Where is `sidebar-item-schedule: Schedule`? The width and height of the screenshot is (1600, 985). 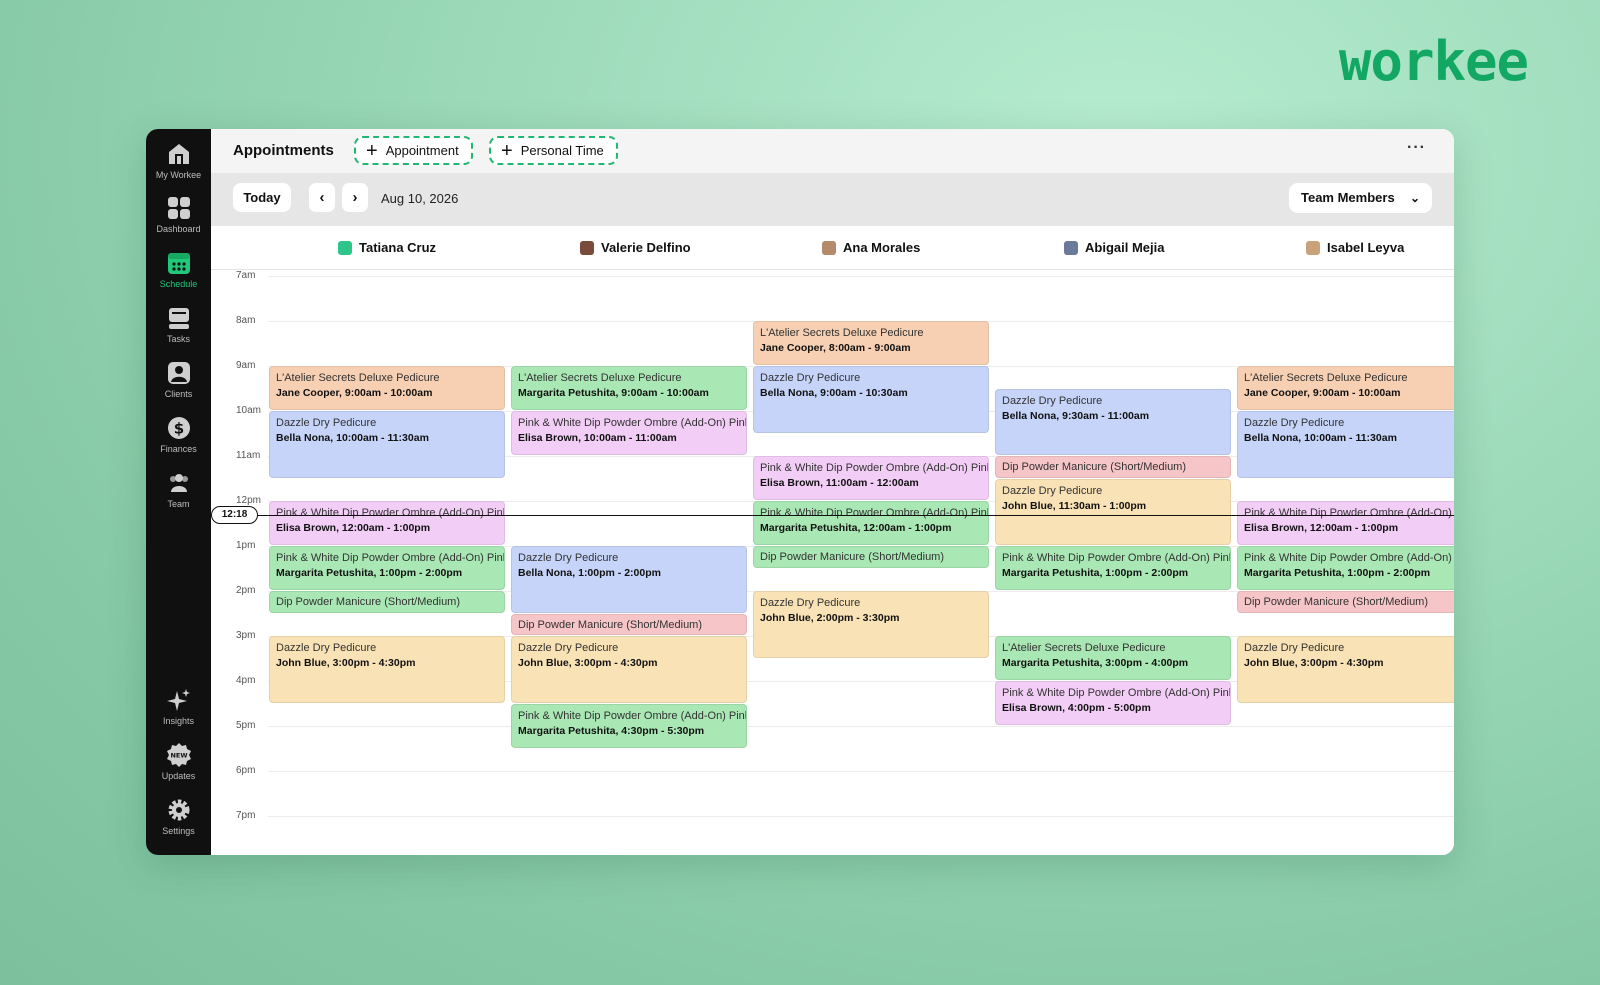
sidebar-item-schedule: Schedule is located at coordinates (178, 276).